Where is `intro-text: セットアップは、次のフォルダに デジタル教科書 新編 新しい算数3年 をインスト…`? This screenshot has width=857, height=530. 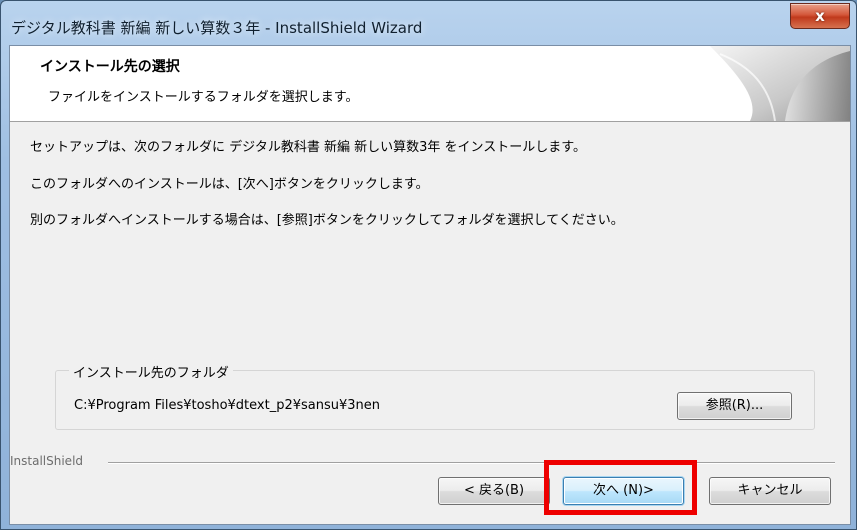
intro-text: セットアップは、次のフォルダに デジタル教科書 新編 新しい算数3年 をインスト… is located at coordinates (308, 147).